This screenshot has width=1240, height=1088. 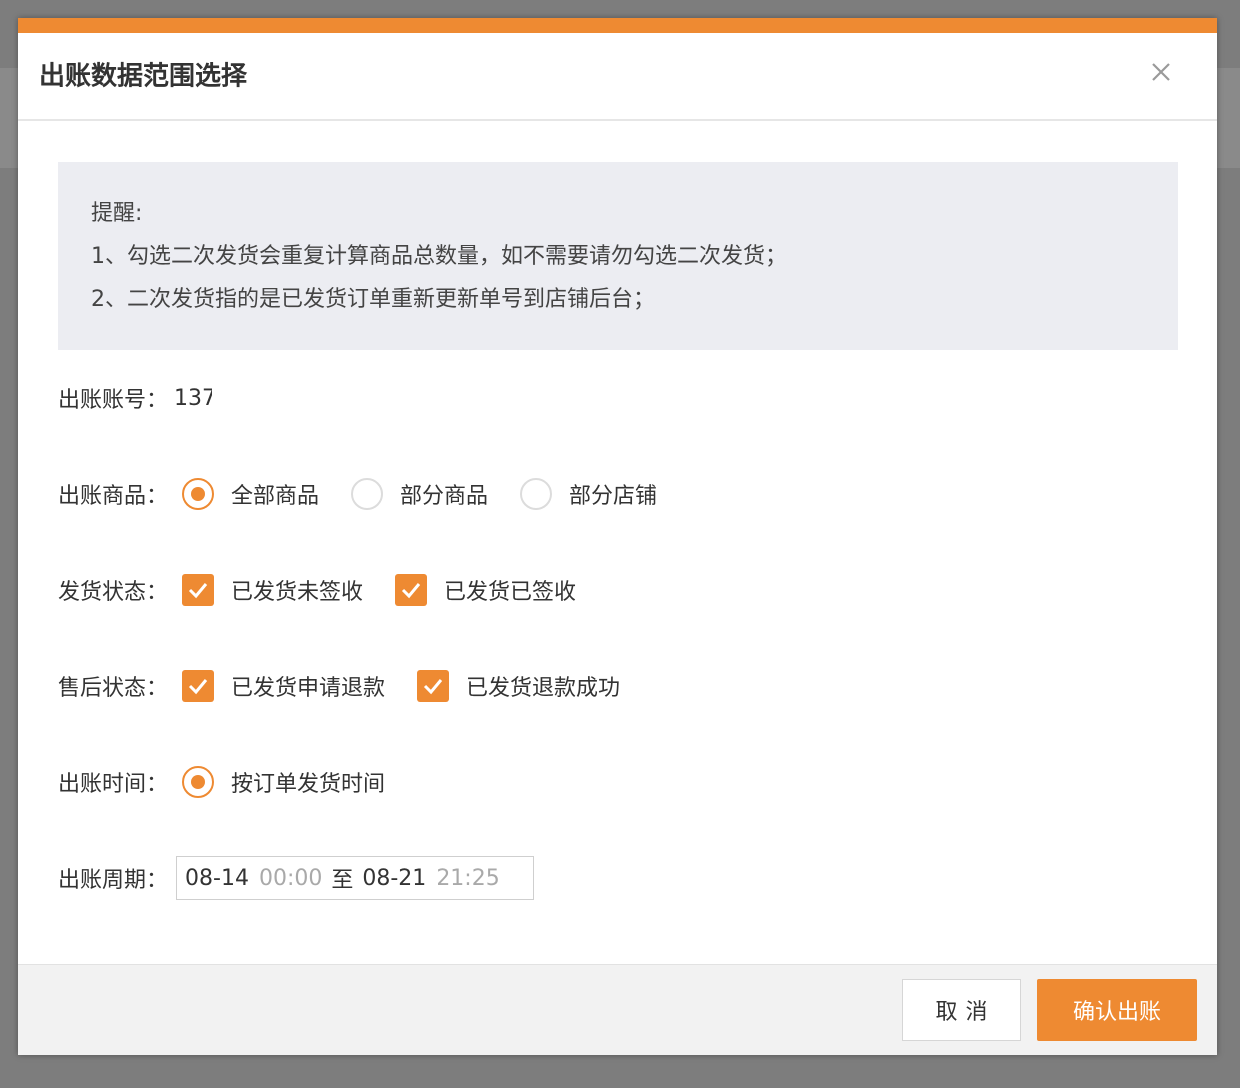 What do you see at coordinates (613, 496) in the screenshot?
I see `radio-label: 部分店铺` at bounding box center [613, 496].